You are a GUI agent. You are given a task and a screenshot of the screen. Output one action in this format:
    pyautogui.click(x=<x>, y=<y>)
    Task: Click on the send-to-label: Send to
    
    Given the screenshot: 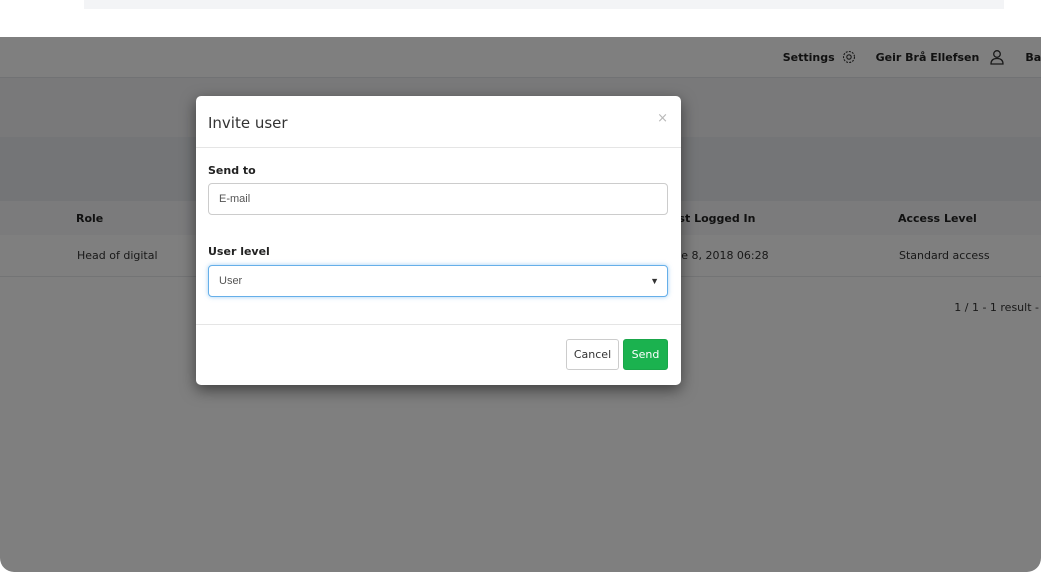 What is the action you would take?
    pyautogui.click(x=232, y=170)
    